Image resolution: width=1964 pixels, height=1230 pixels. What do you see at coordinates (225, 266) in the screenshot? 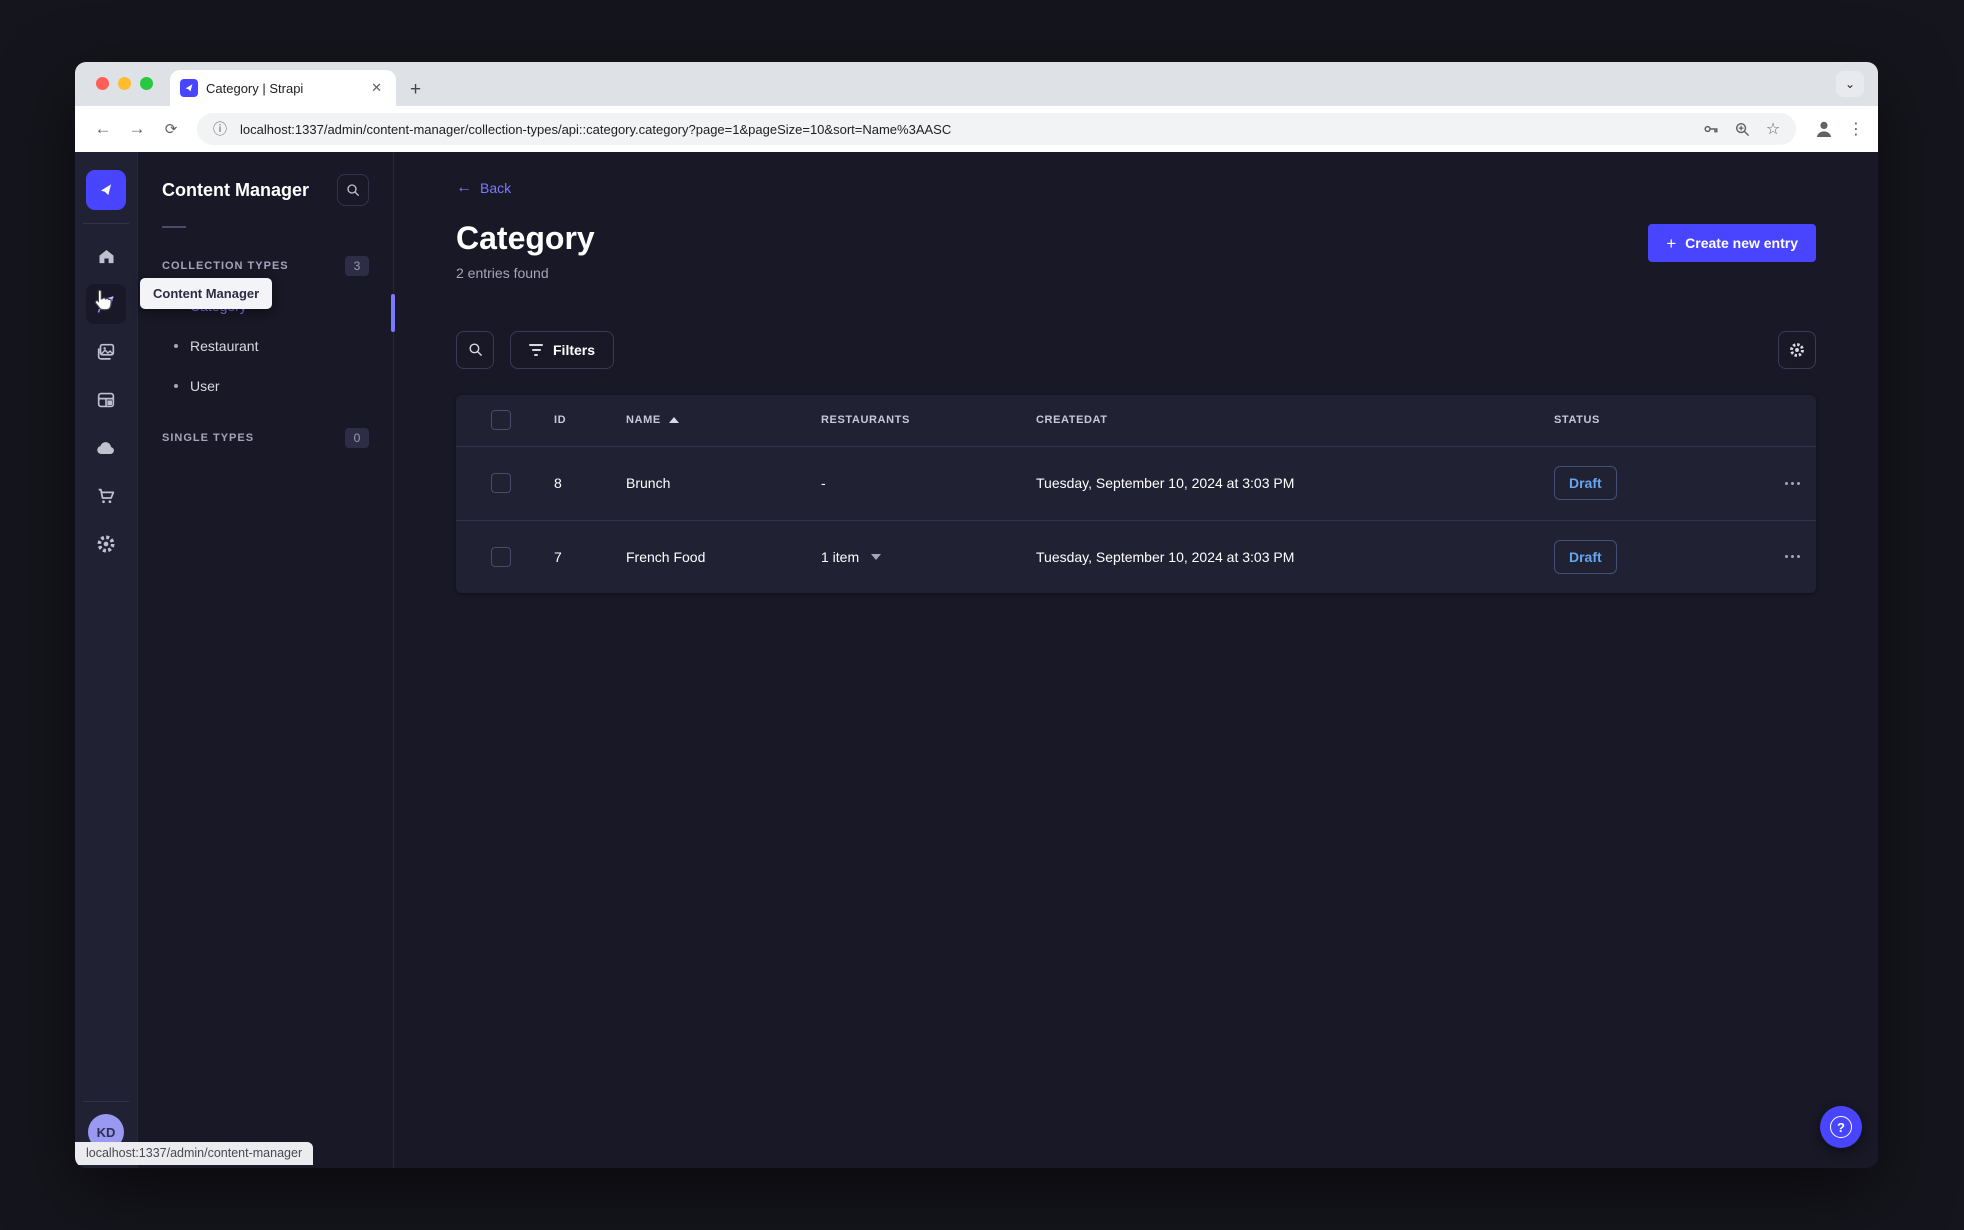
I see `collection-types-label: Collection Types` at bounding box center [225, 266].